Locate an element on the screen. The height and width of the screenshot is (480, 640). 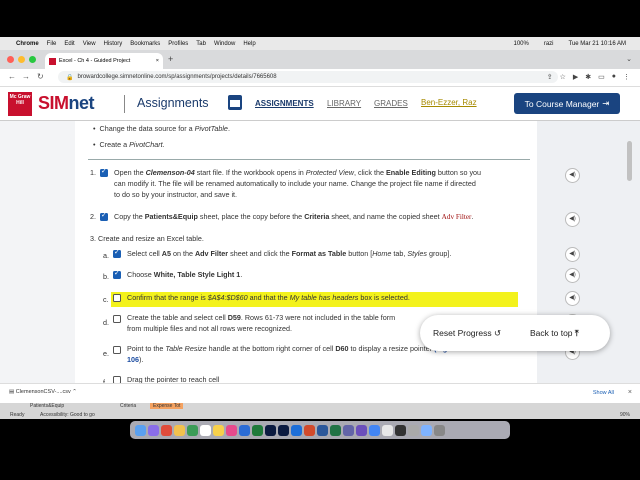
step-2-criteria: Criteria is located at coordinates (317, 216).